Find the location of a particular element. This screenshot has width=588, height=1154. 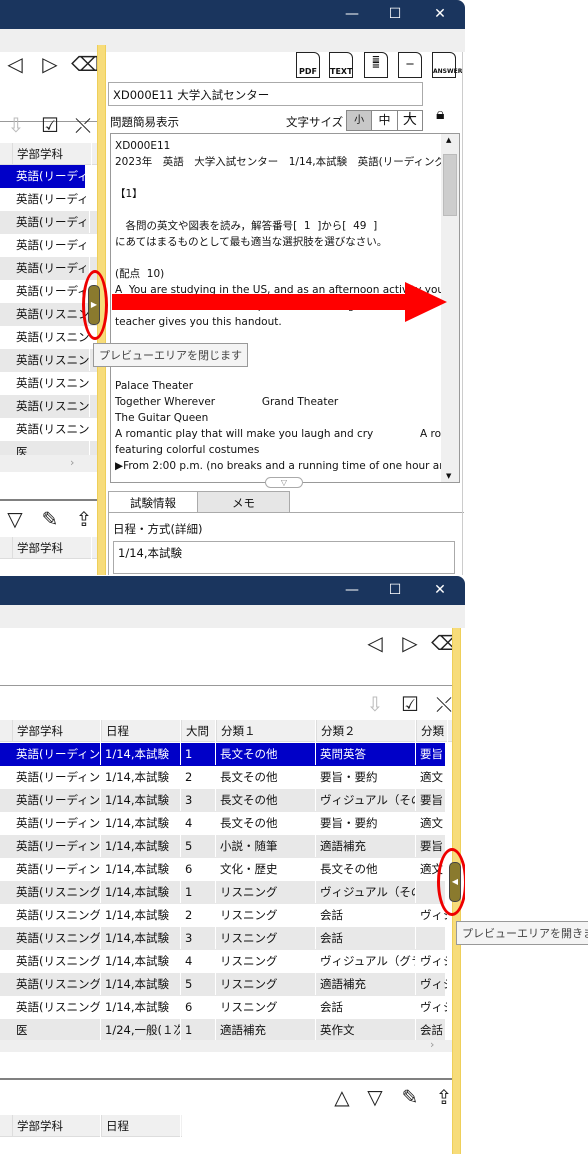

arrow-head is located at coordinates (426, 302).